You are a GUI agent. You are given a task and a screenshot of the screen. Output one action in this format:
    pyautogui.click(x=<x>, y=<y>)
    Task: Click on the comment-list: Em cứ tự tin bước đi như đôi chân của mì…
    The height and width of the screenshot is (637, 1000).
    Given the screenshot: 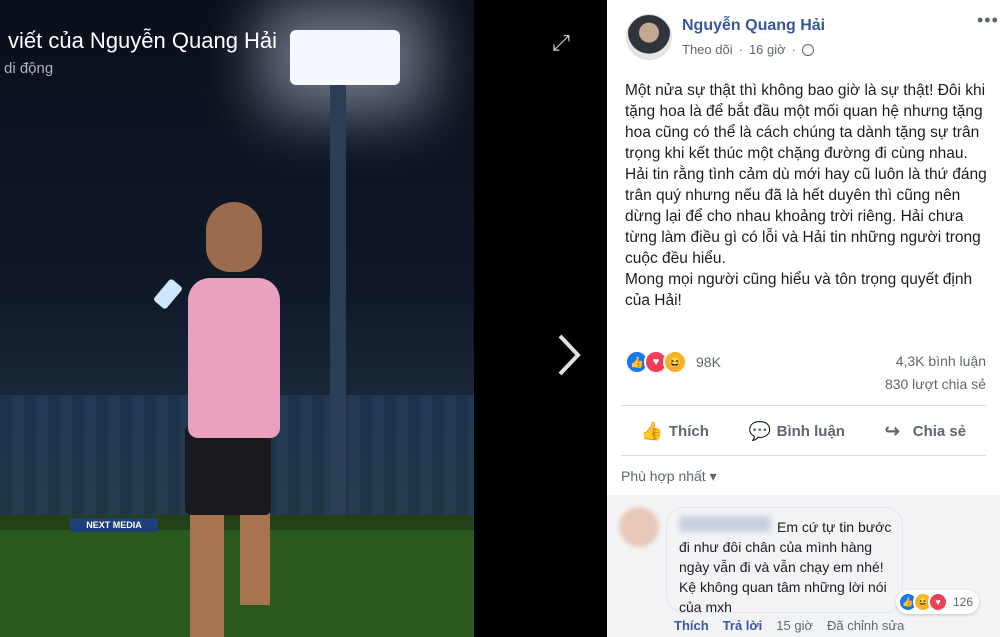 What is the action you would take?
    pyautogui.click(x=803, y=566)
    